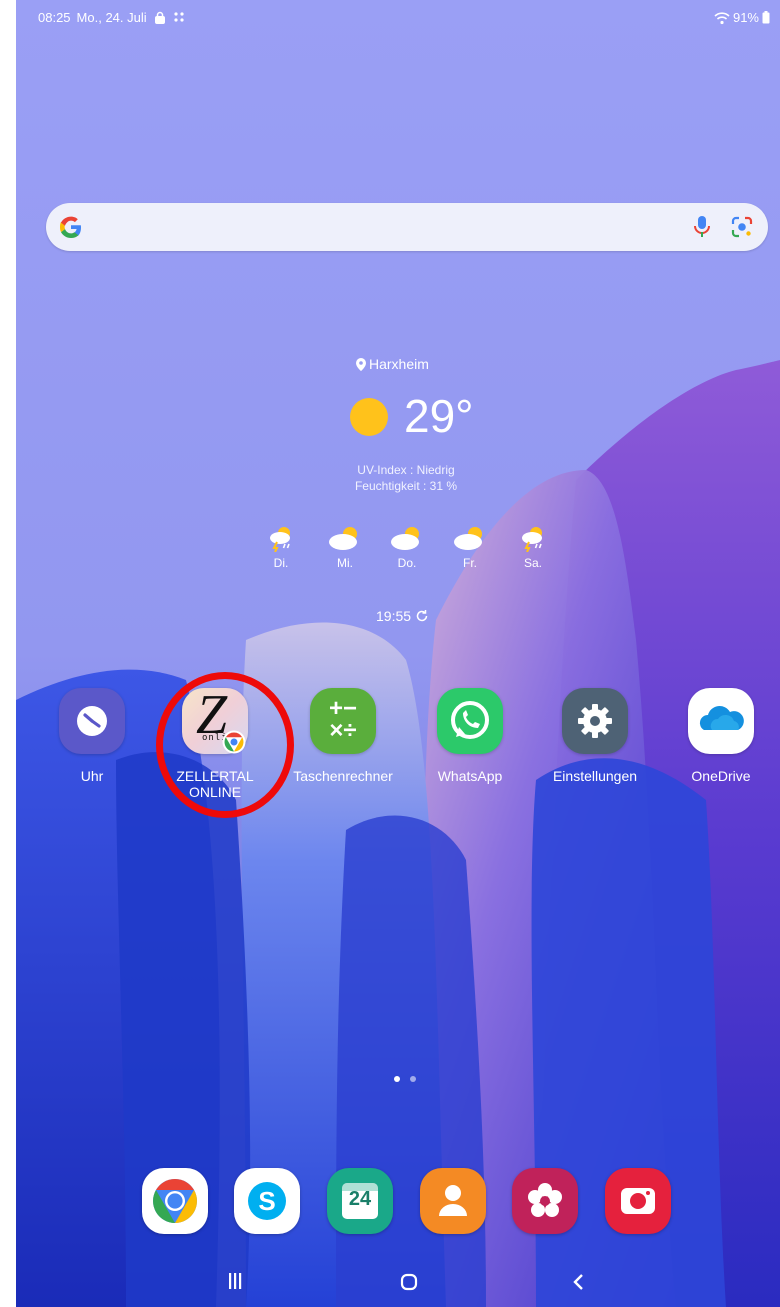 This screenshot has height=1307, width=780. What do you see at coordinates (397, 1079) in the screenshot?
I see `page-dot-active` at bounding box center [397, 1079].